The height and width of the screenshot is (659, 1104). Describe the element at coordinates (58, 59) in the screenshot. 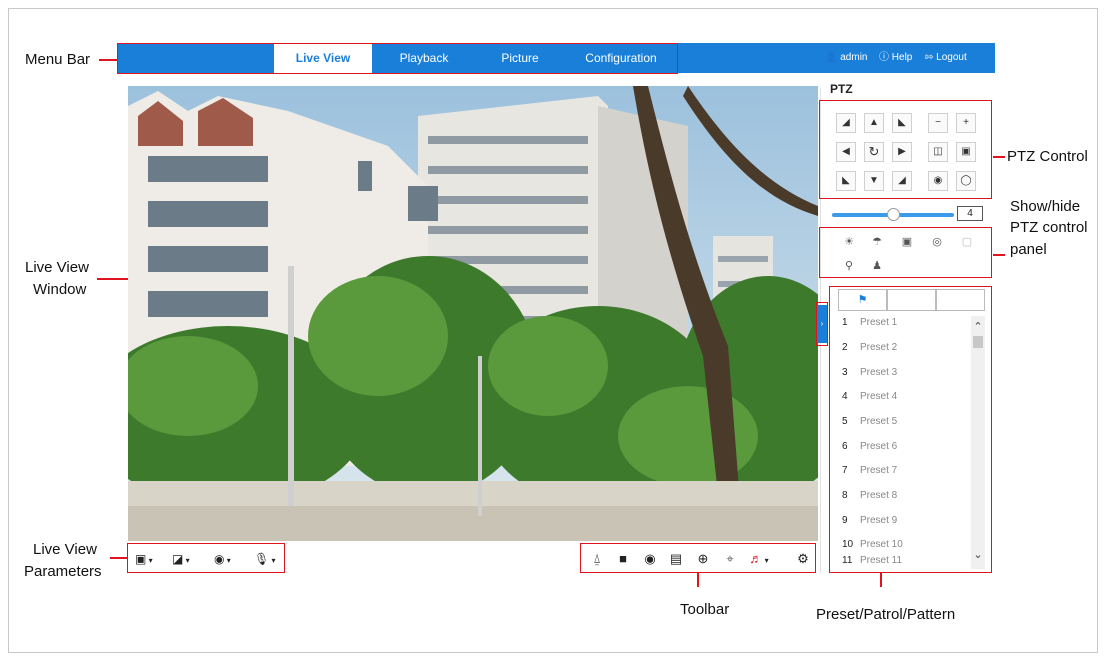

I see `label-menu-bar: Menu Bar` at that location.